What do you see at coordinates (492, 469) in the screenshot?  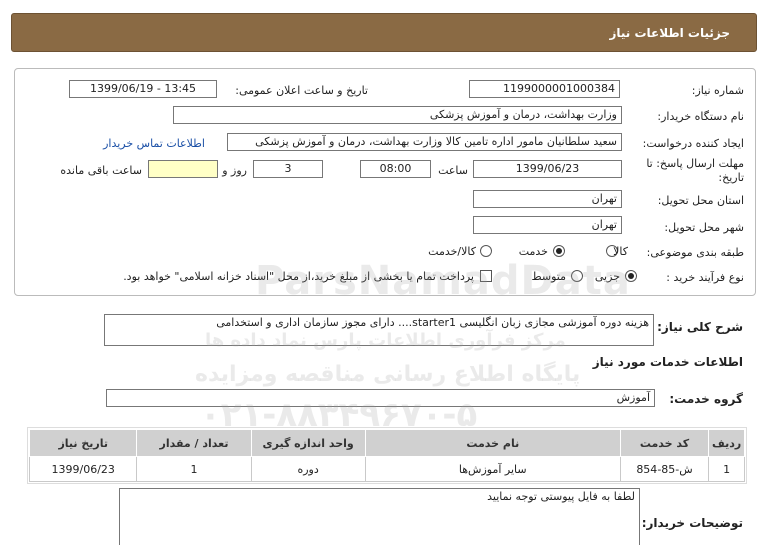 I see `cell-service-name: سایر آموزش‌ها` at bounding box center [492, 469].